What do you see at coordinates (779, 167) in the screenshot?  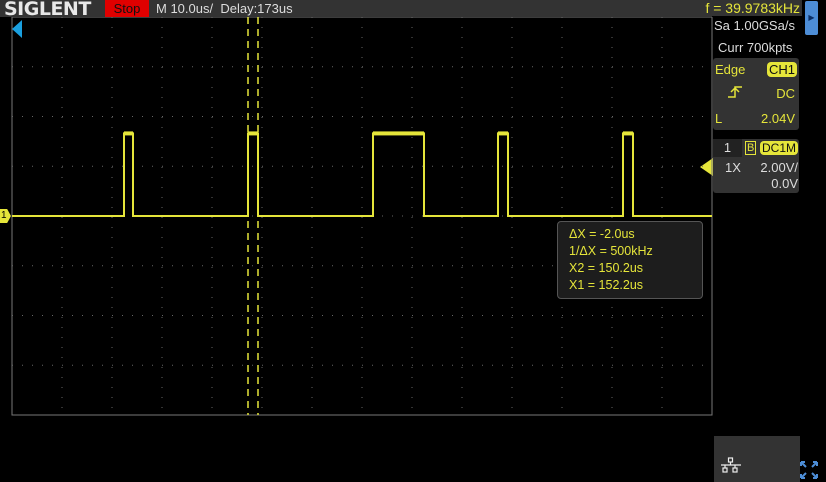 I see `vertical-scale: 2.00V/` at bounding box center [779, 167].